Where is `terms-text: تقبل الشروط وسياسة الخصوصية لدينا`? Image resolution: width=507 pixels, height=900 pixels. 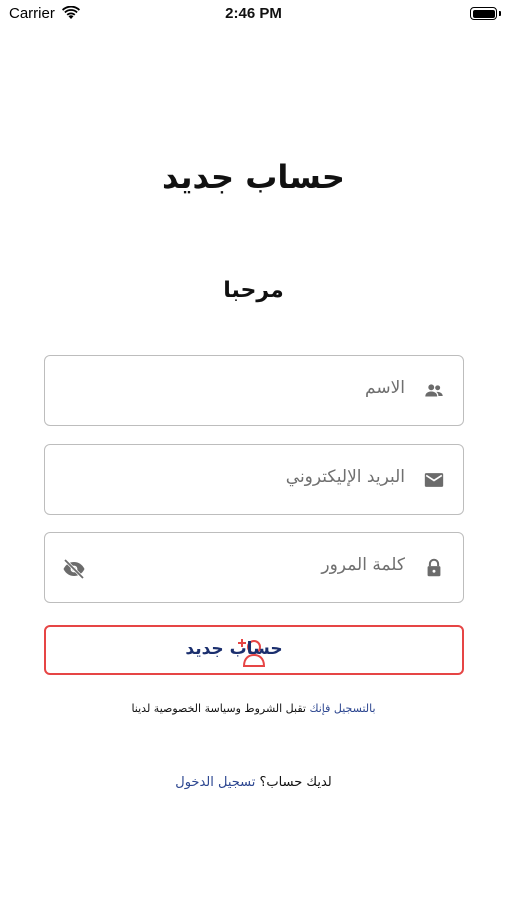 terms-text: تقبل الشروط وسياسة الخصوصية لدينا is located at coordinates (218, 708).